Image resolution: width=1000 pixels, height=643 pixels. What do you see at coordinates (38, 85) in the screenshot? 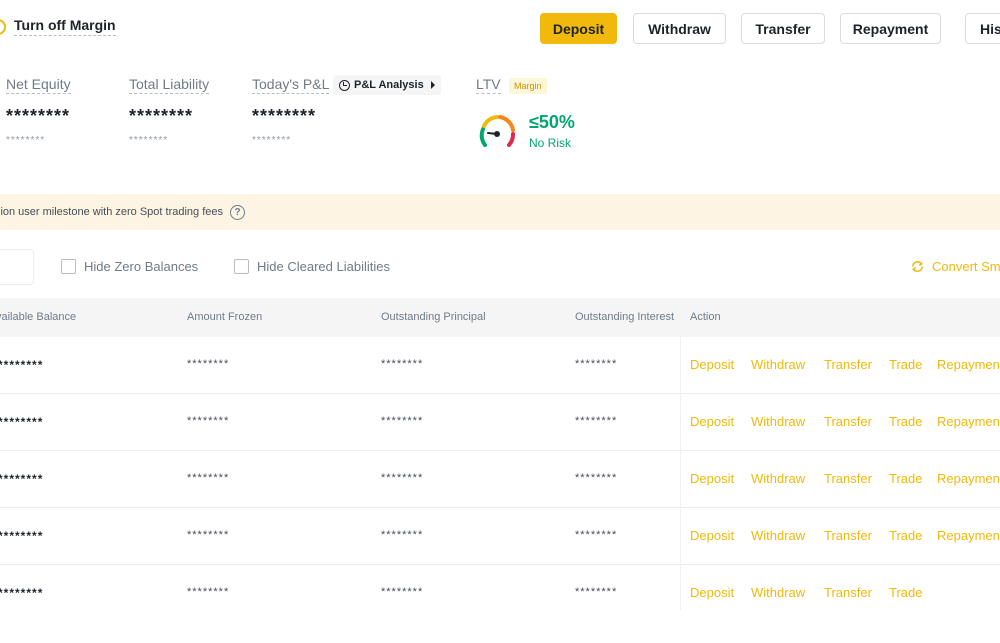
I see `net-equity-label: Net Equity` at bounding box center [38, 85].